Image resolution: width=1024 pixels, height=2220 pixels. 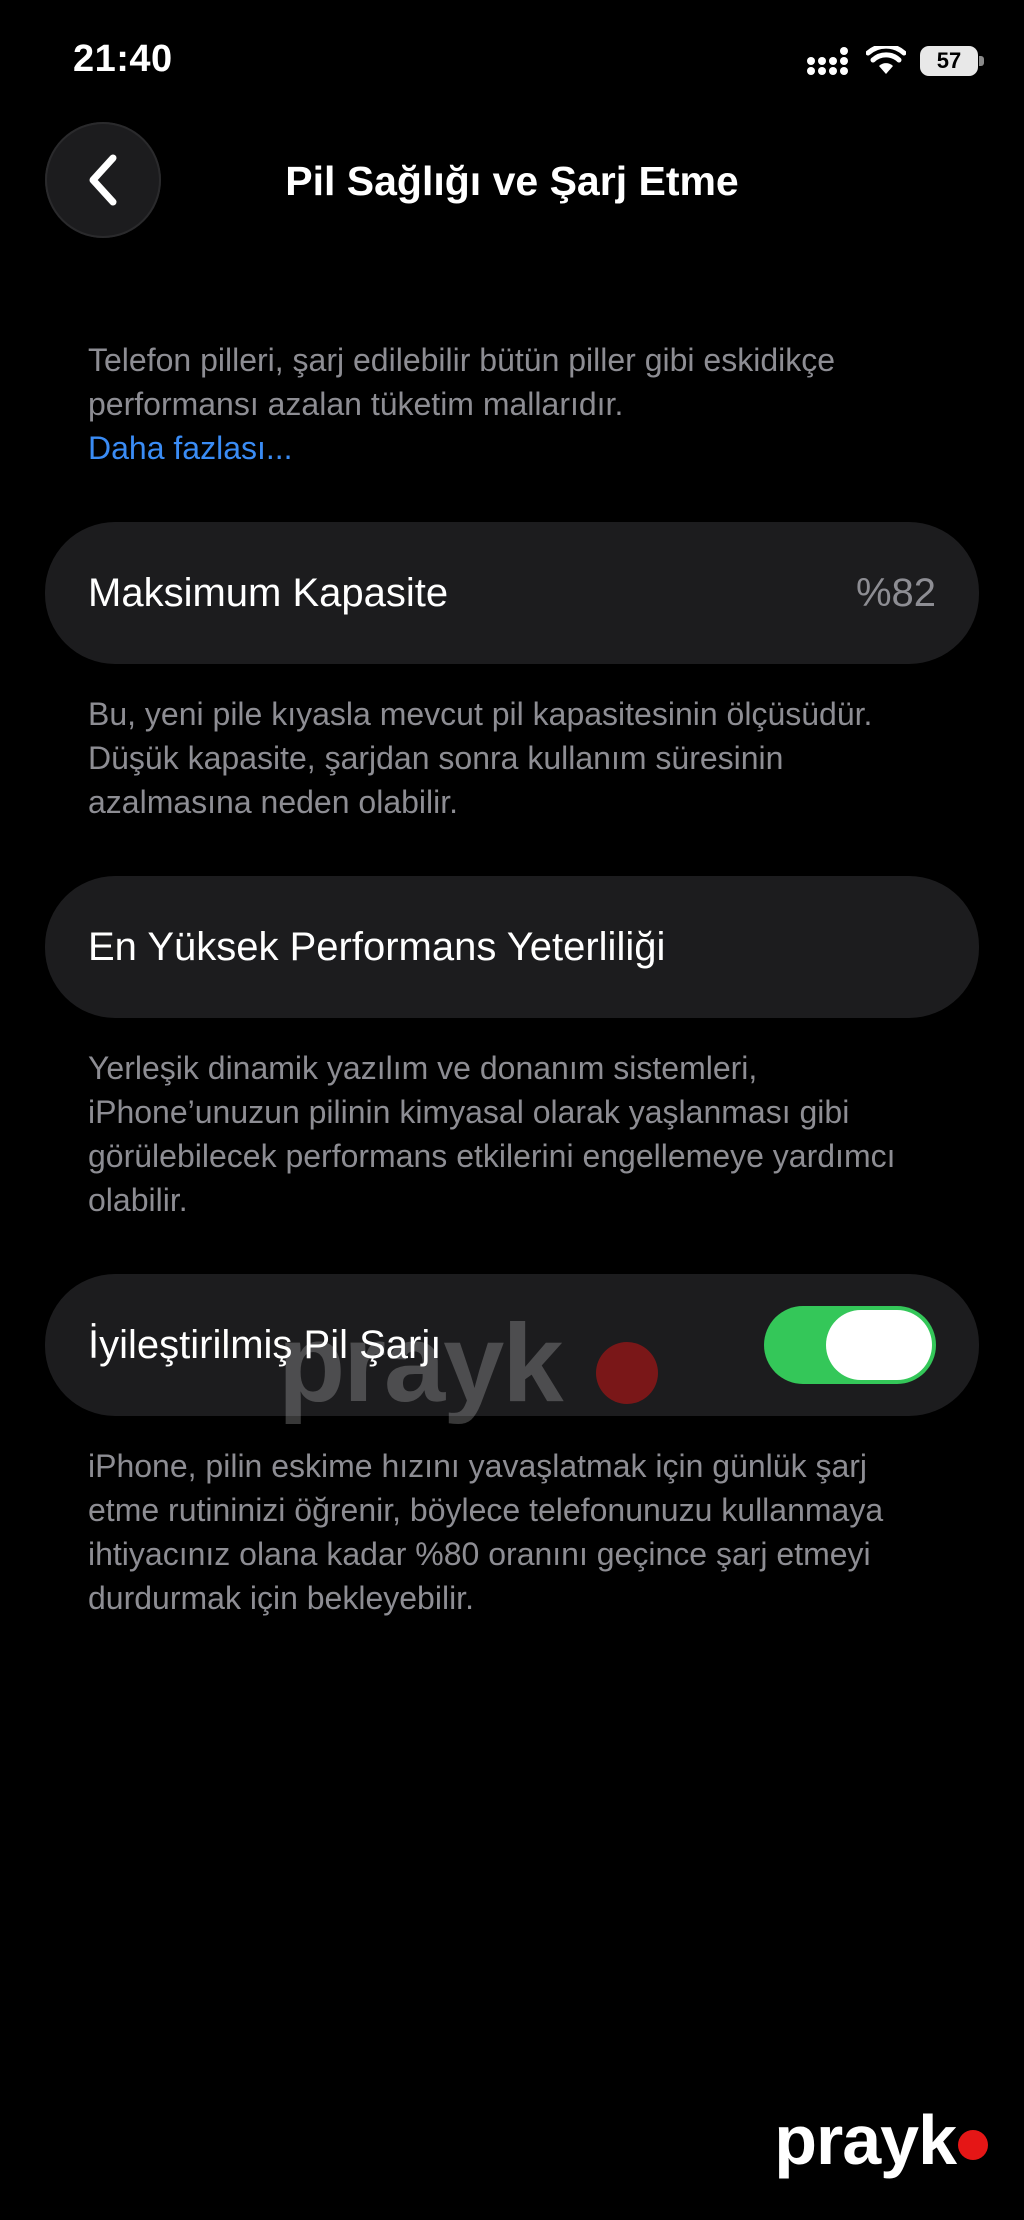 What do you see at coordinates (973, 2145) in the screenshot?
I see `brand-logo-dot` at bounding box center [973, 2145].